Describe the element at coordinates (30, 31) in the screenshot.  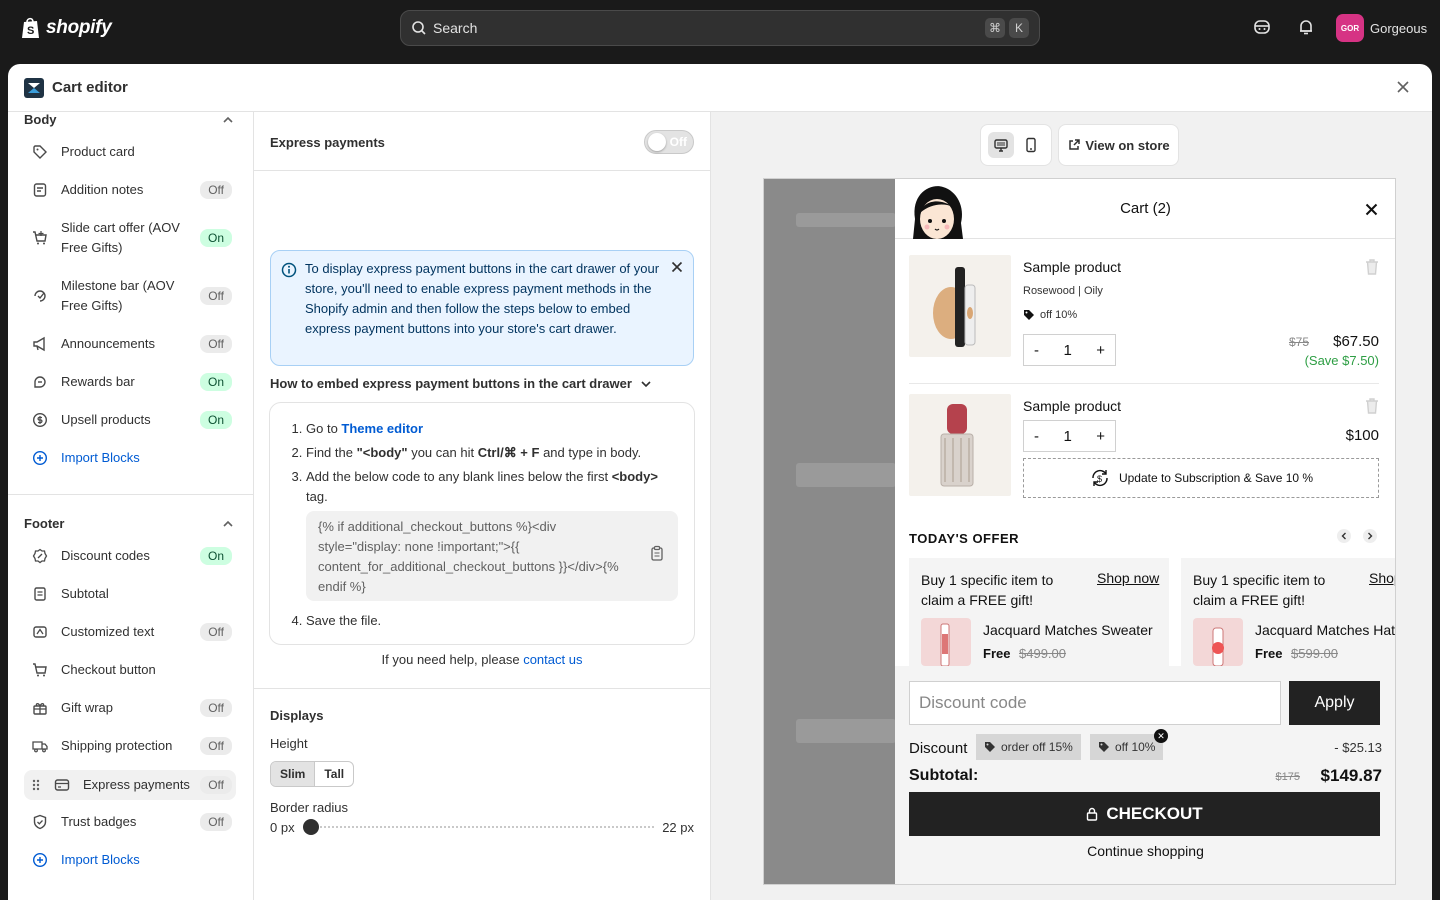
I see `svg-text: S` at that location.